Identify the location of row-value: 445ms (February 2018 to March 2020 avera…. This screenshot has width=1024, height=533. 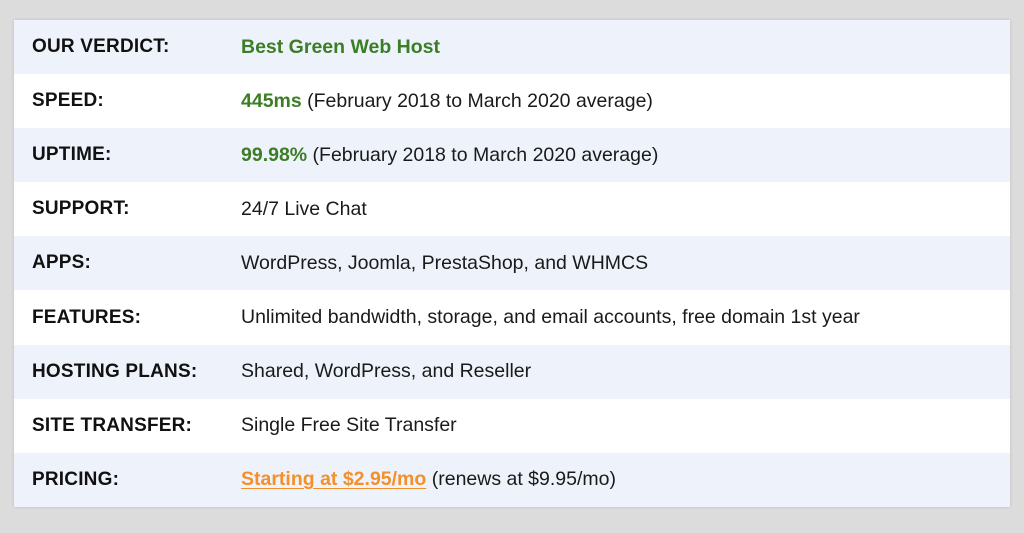
(447, 101).